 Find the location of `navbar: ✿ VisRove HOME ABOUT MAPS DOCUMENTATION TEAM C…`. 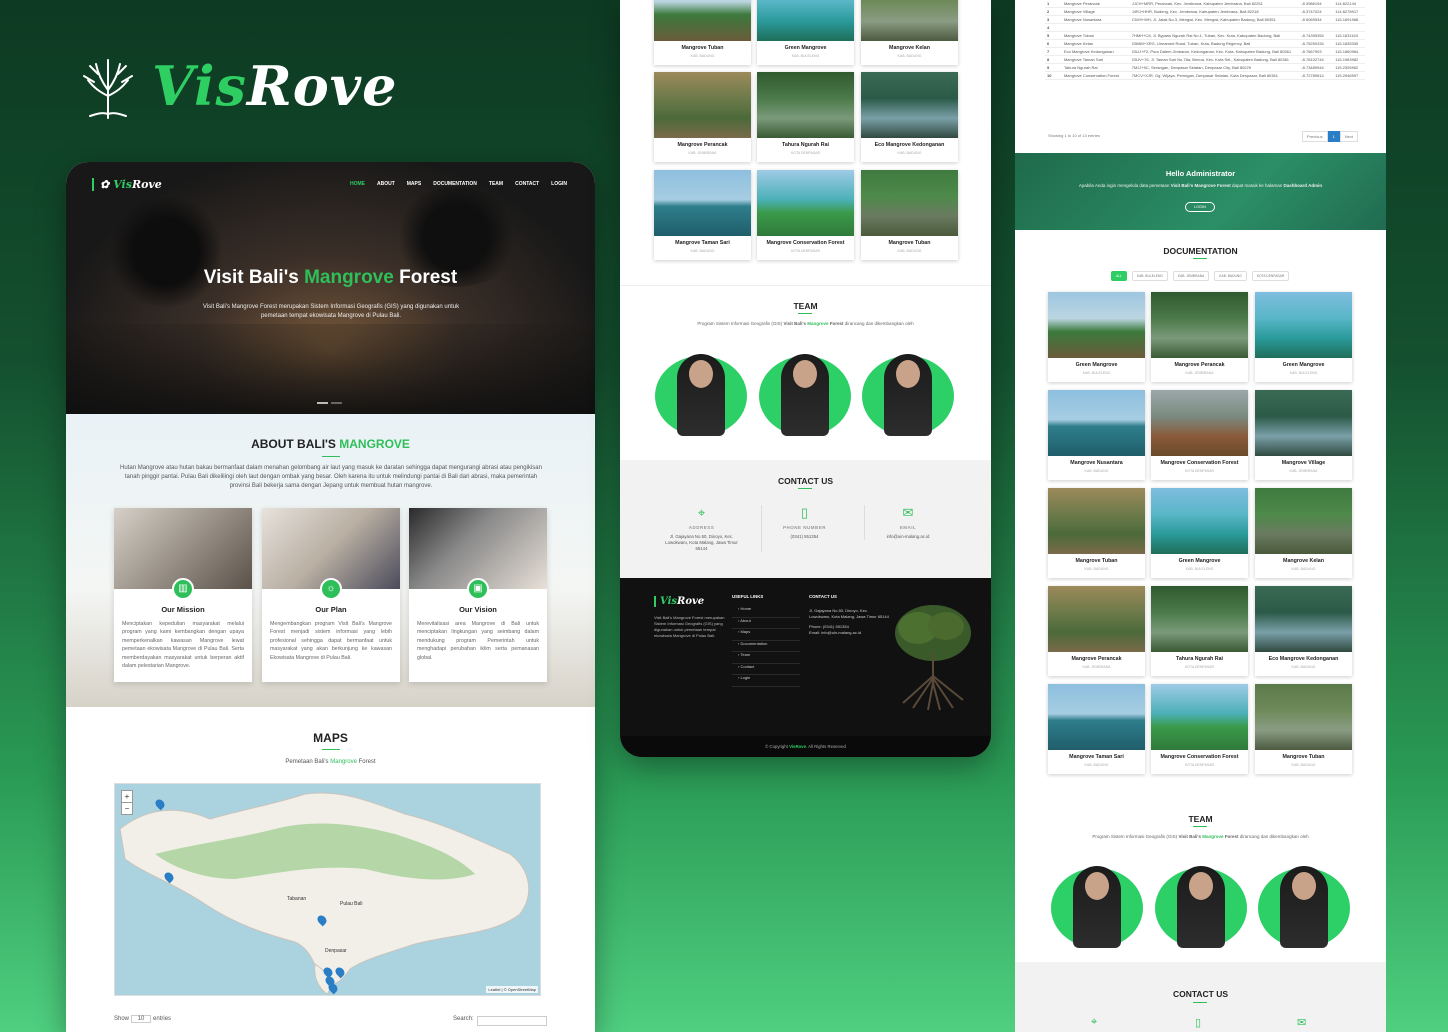

navbar: ✿ VisRove HOME ABOUT MAPS DOCUMENTATION TEAM C… is located at coordinates (330, 184).